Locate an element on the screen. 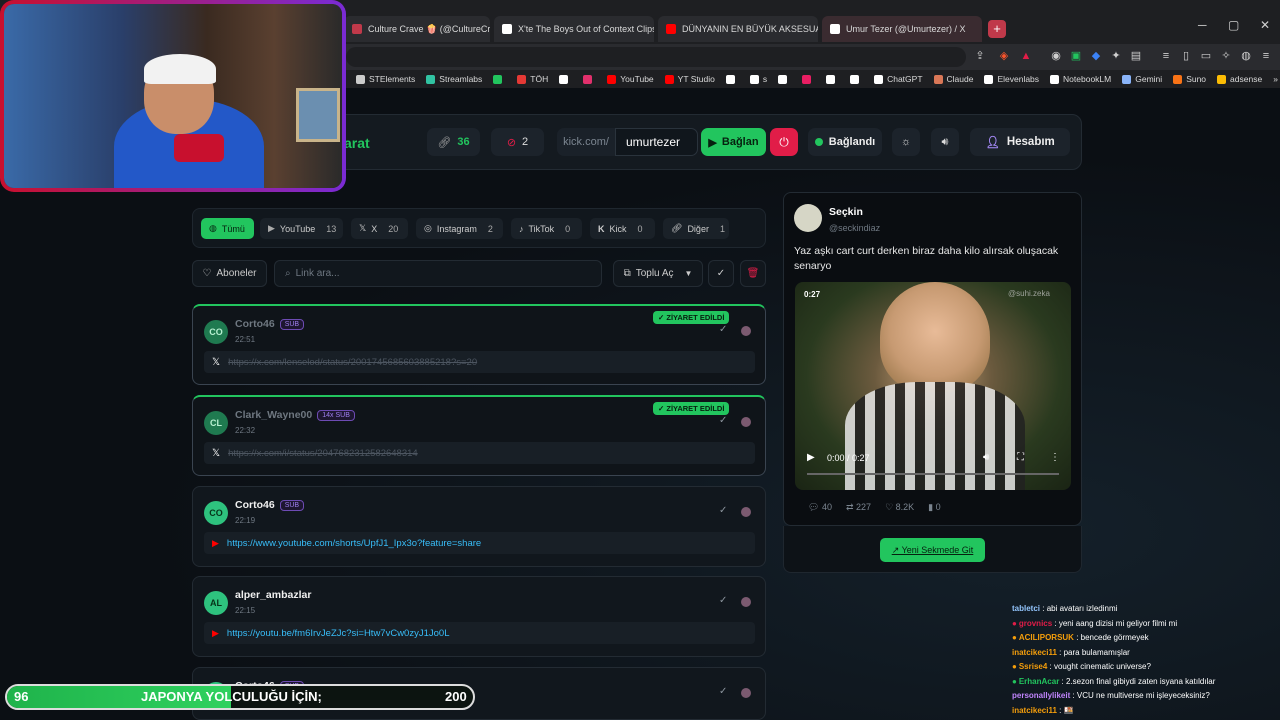  bookmark-item: Claude is located at coordinates (953, 79).